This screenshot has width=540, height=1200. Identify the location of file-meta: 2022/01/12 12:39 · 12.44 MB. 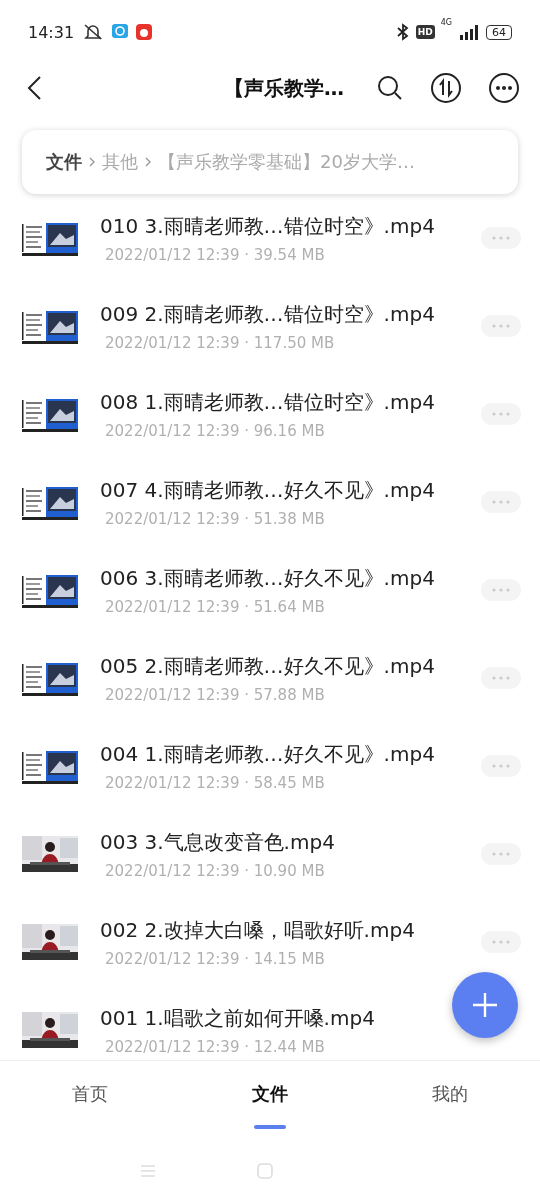
(215, 1046).